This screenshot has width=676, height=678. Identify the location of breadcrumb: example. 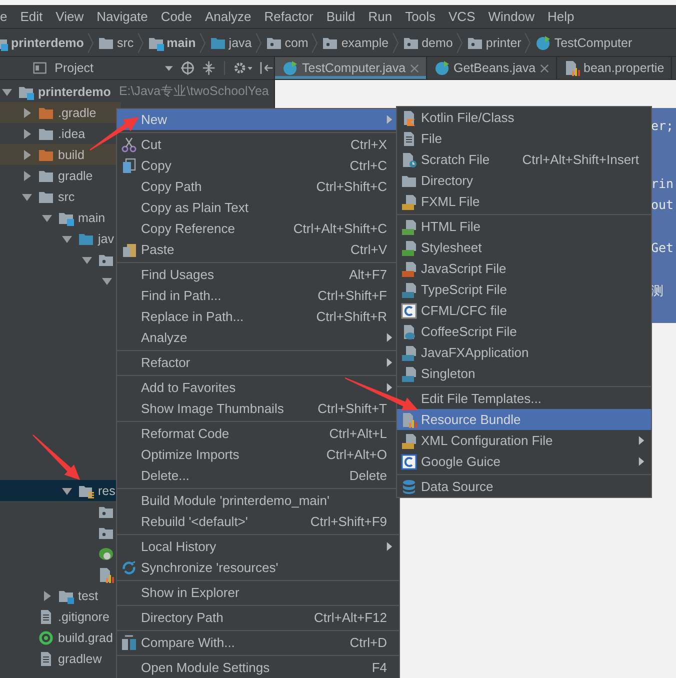
(355, 42).